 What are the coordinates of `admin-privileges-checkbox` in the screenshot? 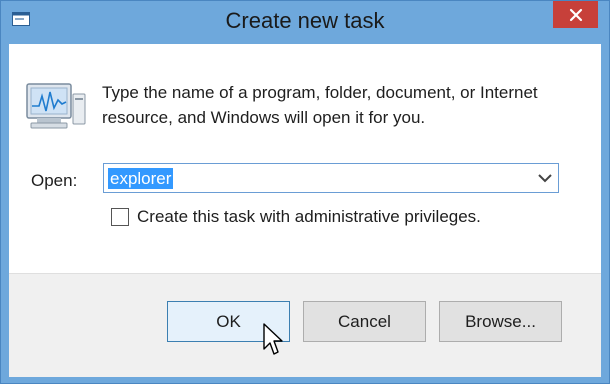 It's located at (120, 217).